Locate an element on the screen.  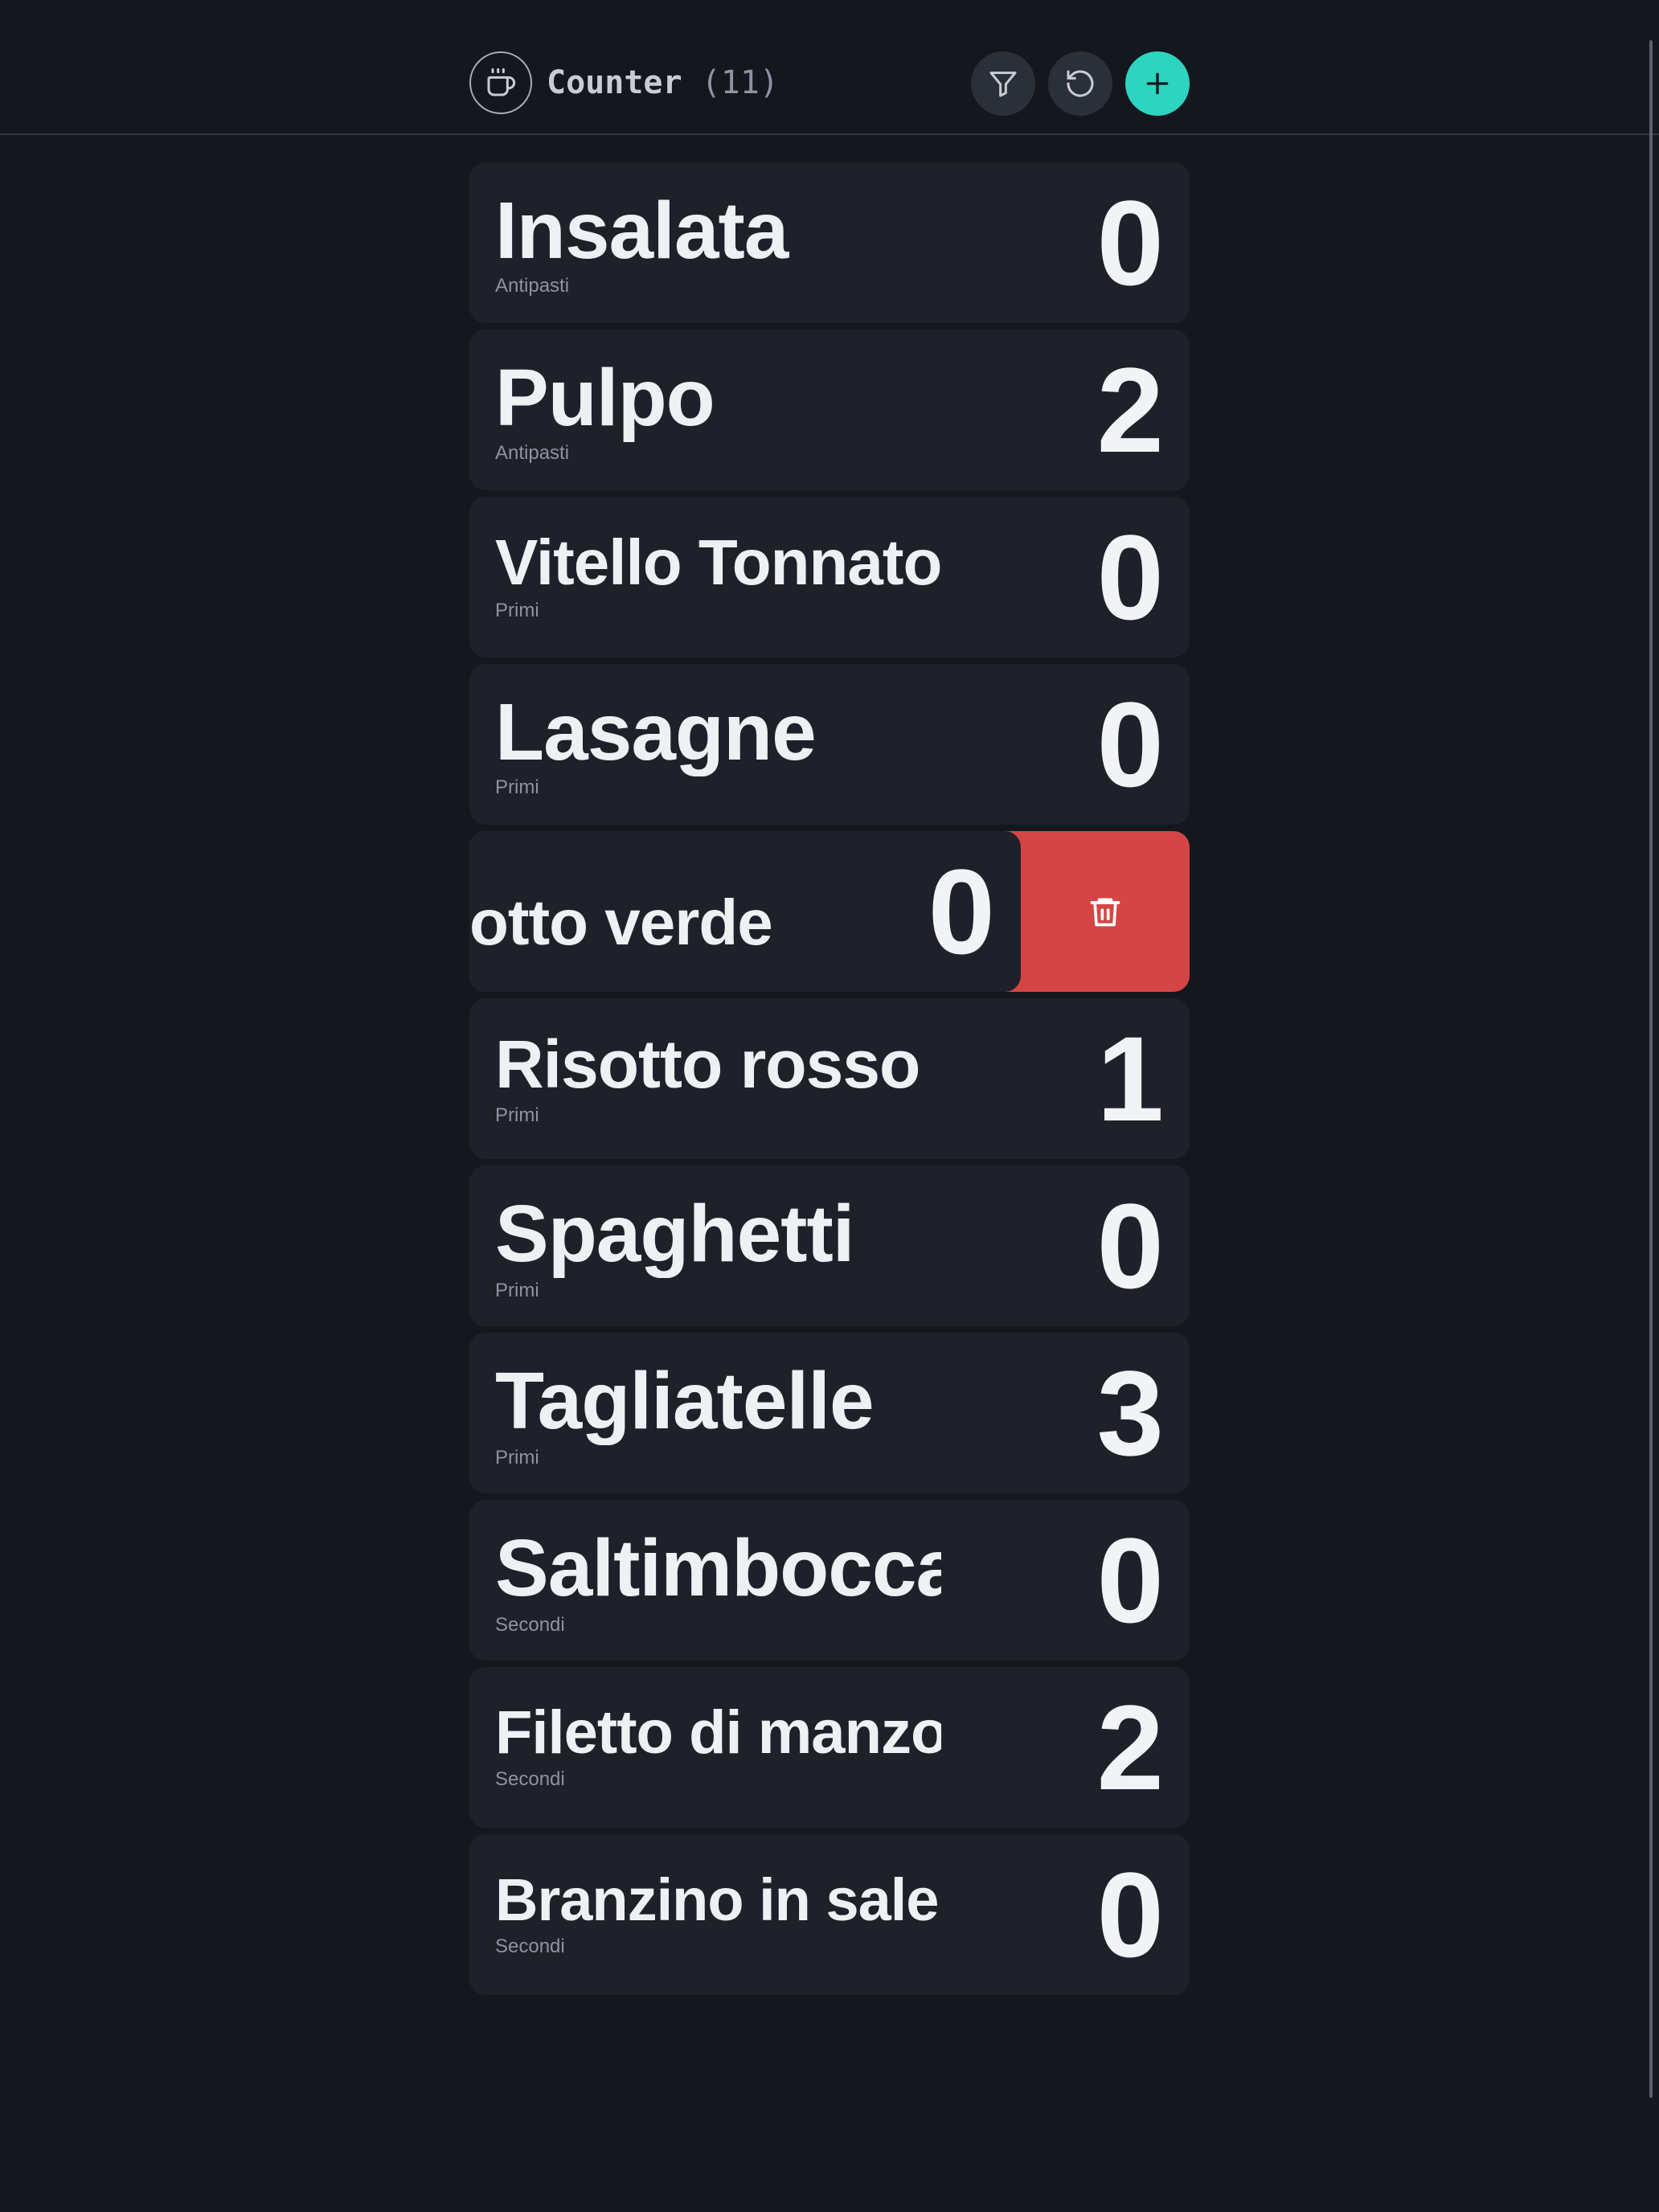
counter-item: Saltimbocca Secondi 0 is located at coordinates (829, 1580).